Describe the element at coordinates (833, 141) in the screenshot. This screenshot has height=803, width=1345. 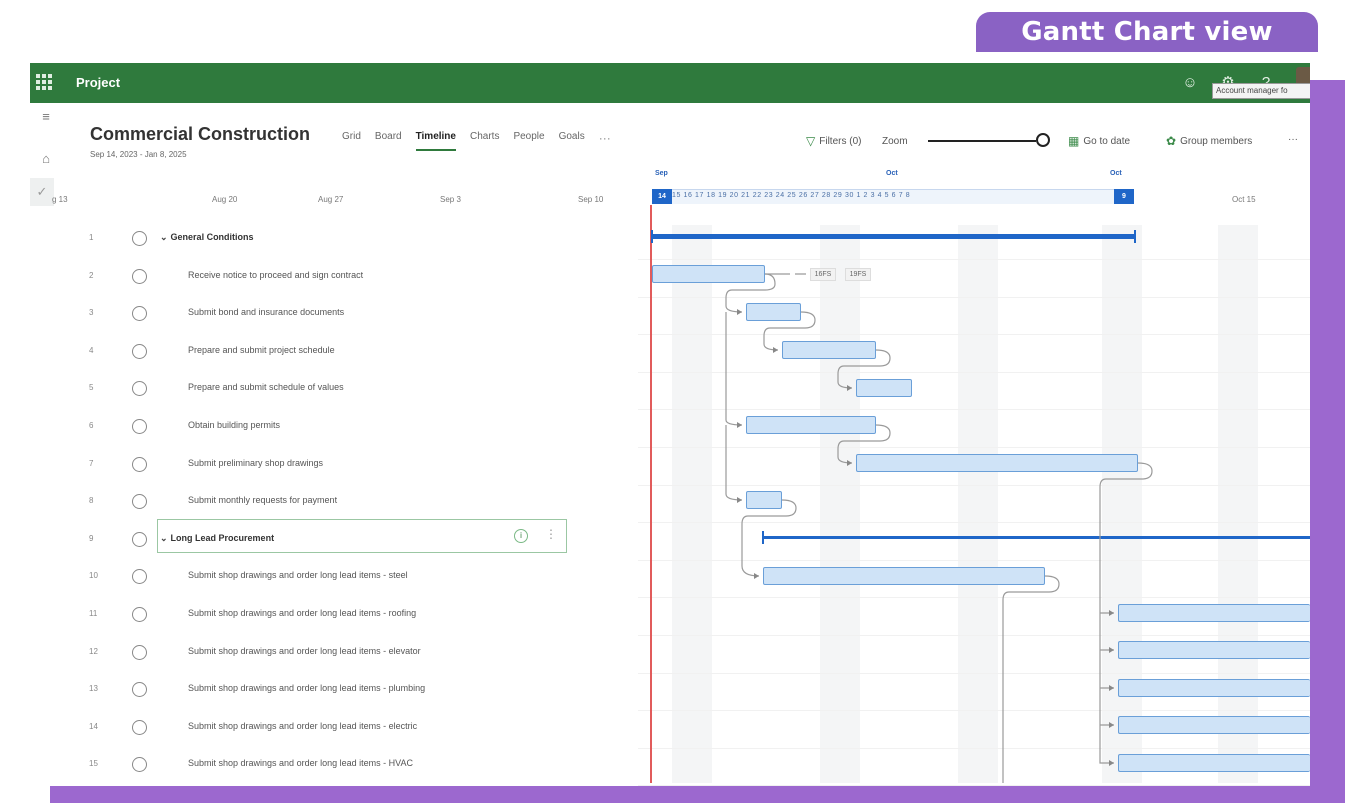
I see `filters-button: ▽ Filters (0)` at that location.